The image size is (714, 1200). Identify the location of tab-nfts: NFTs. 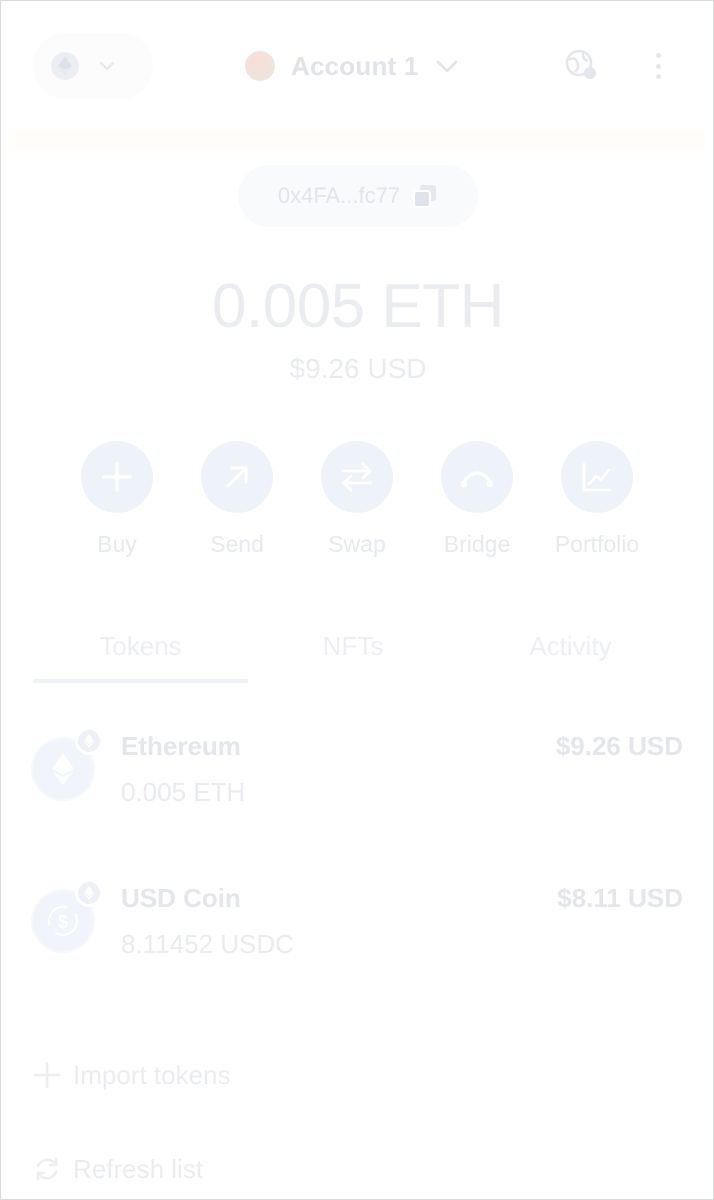
(353, 653).